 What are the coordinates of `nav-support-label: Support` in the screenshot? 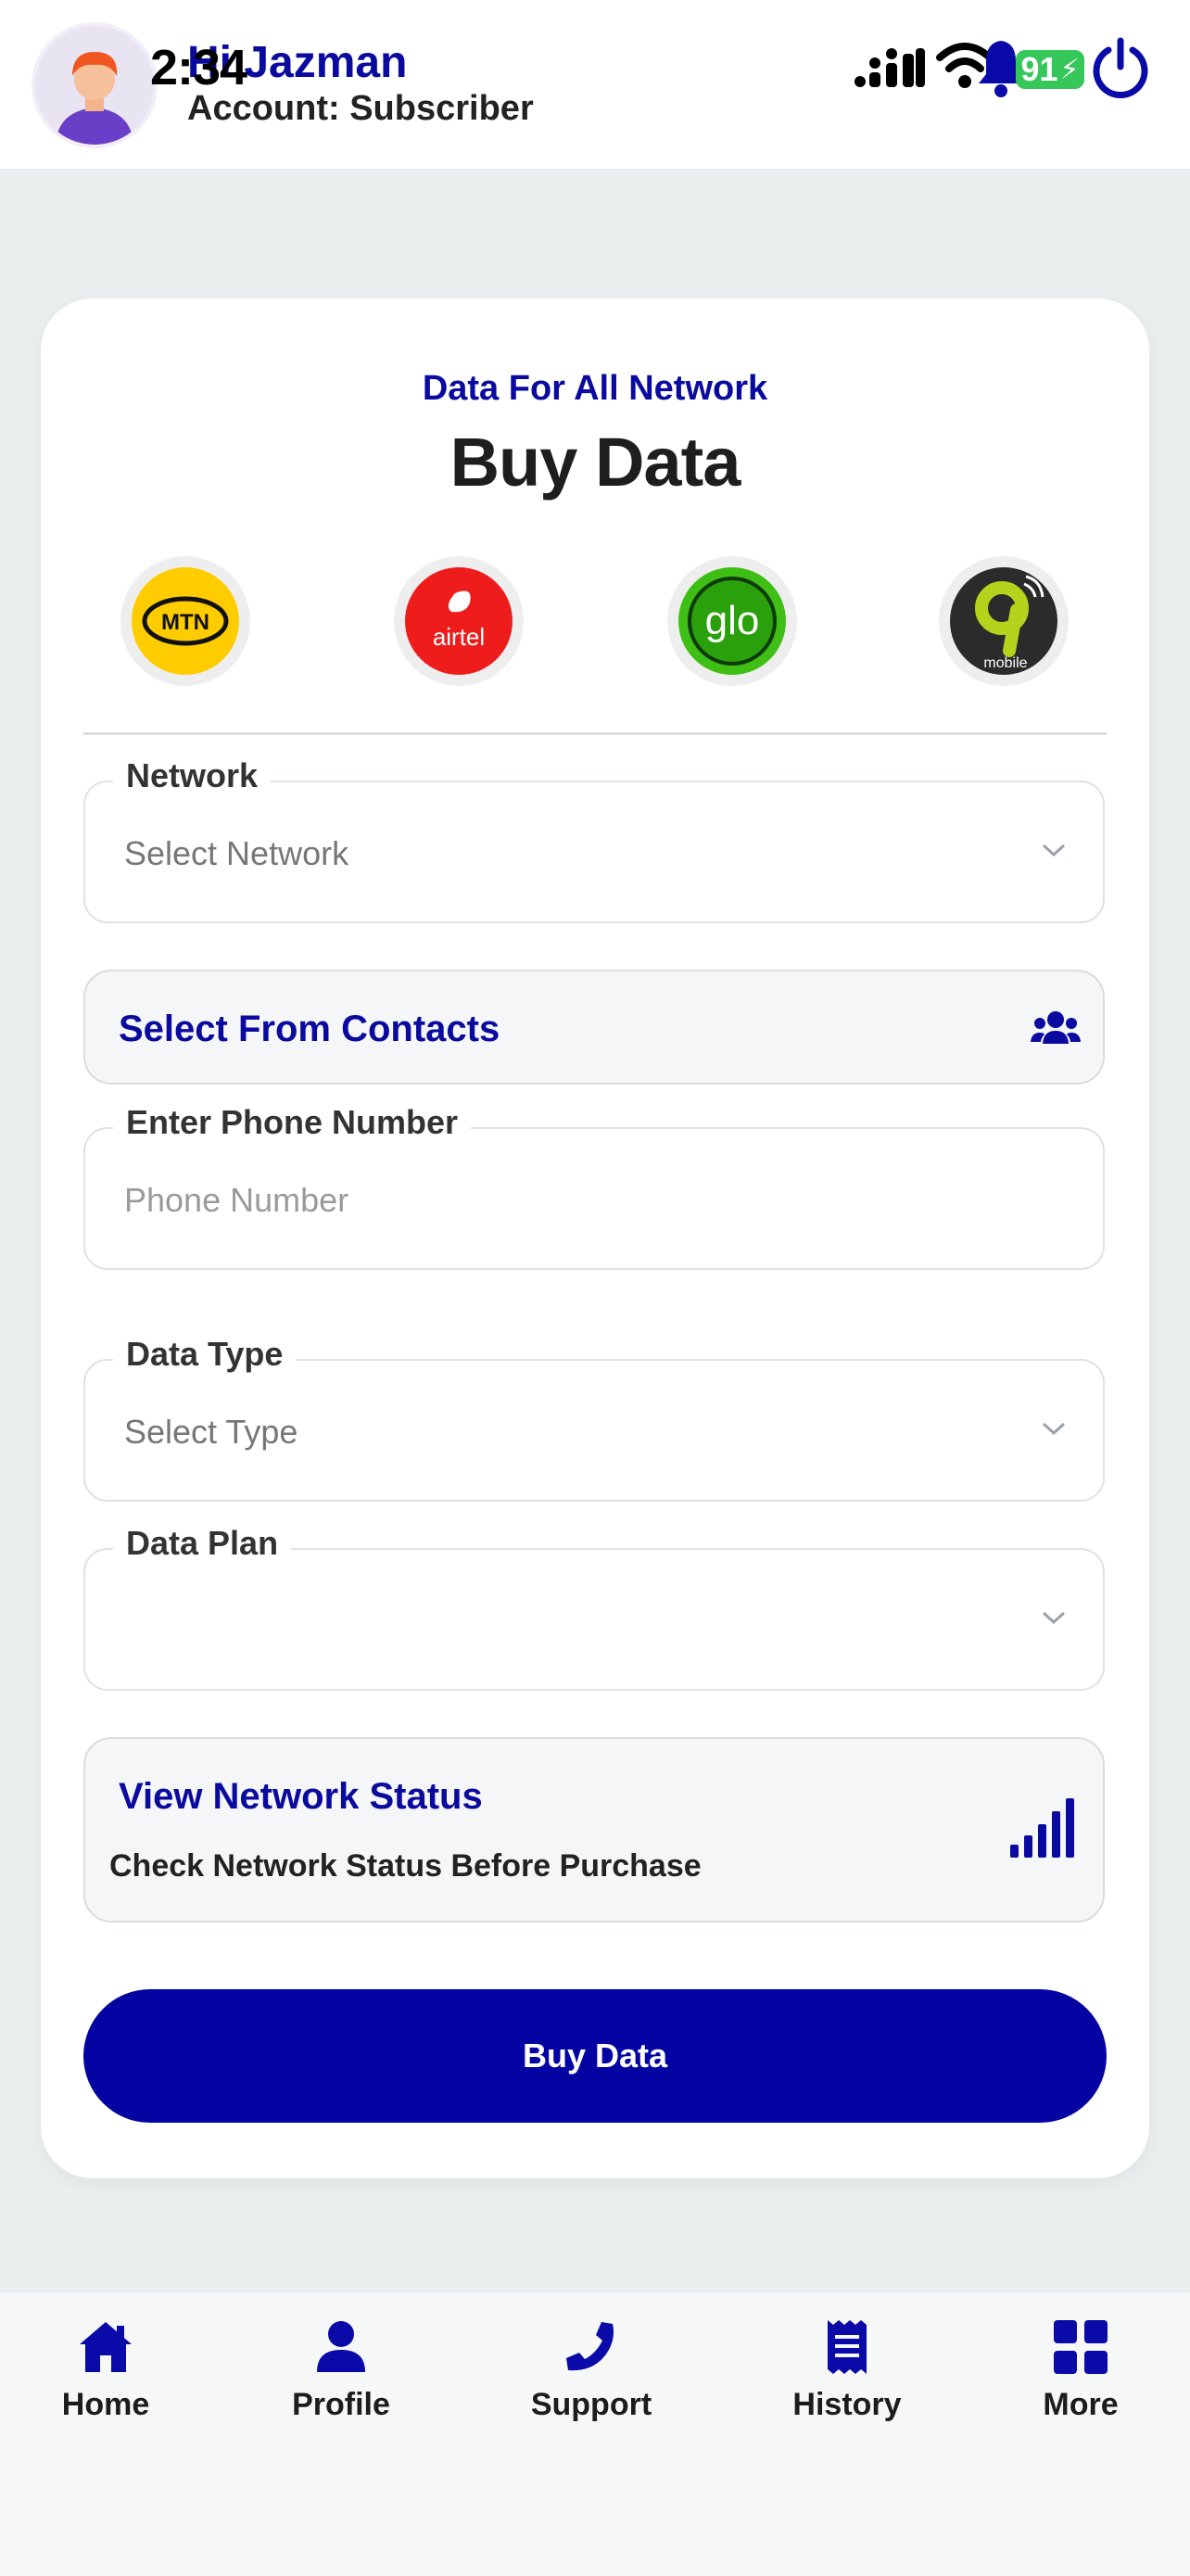 It's located at (591, 2404).